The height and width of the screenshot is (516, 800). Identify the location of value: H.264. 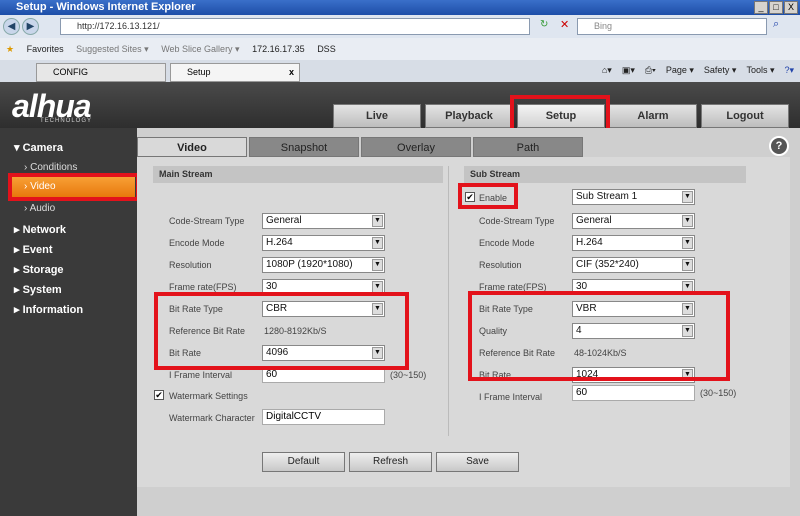
(279, 242).